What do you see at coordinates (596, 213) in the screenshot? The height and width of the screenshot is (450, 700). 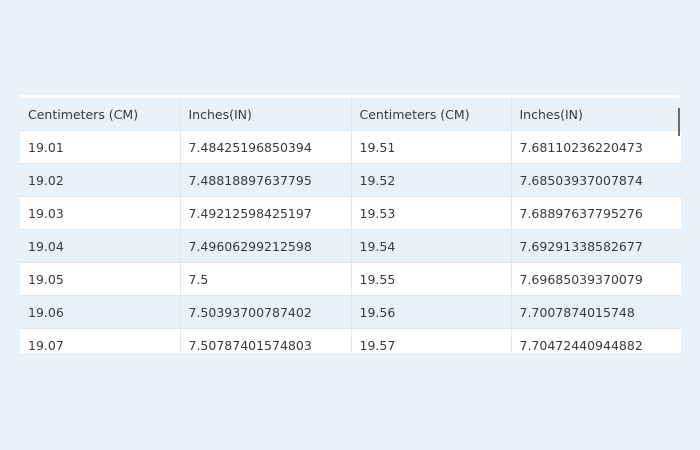 I see `cell-in: 7.68897637795276` at bounding box center [596, 213].